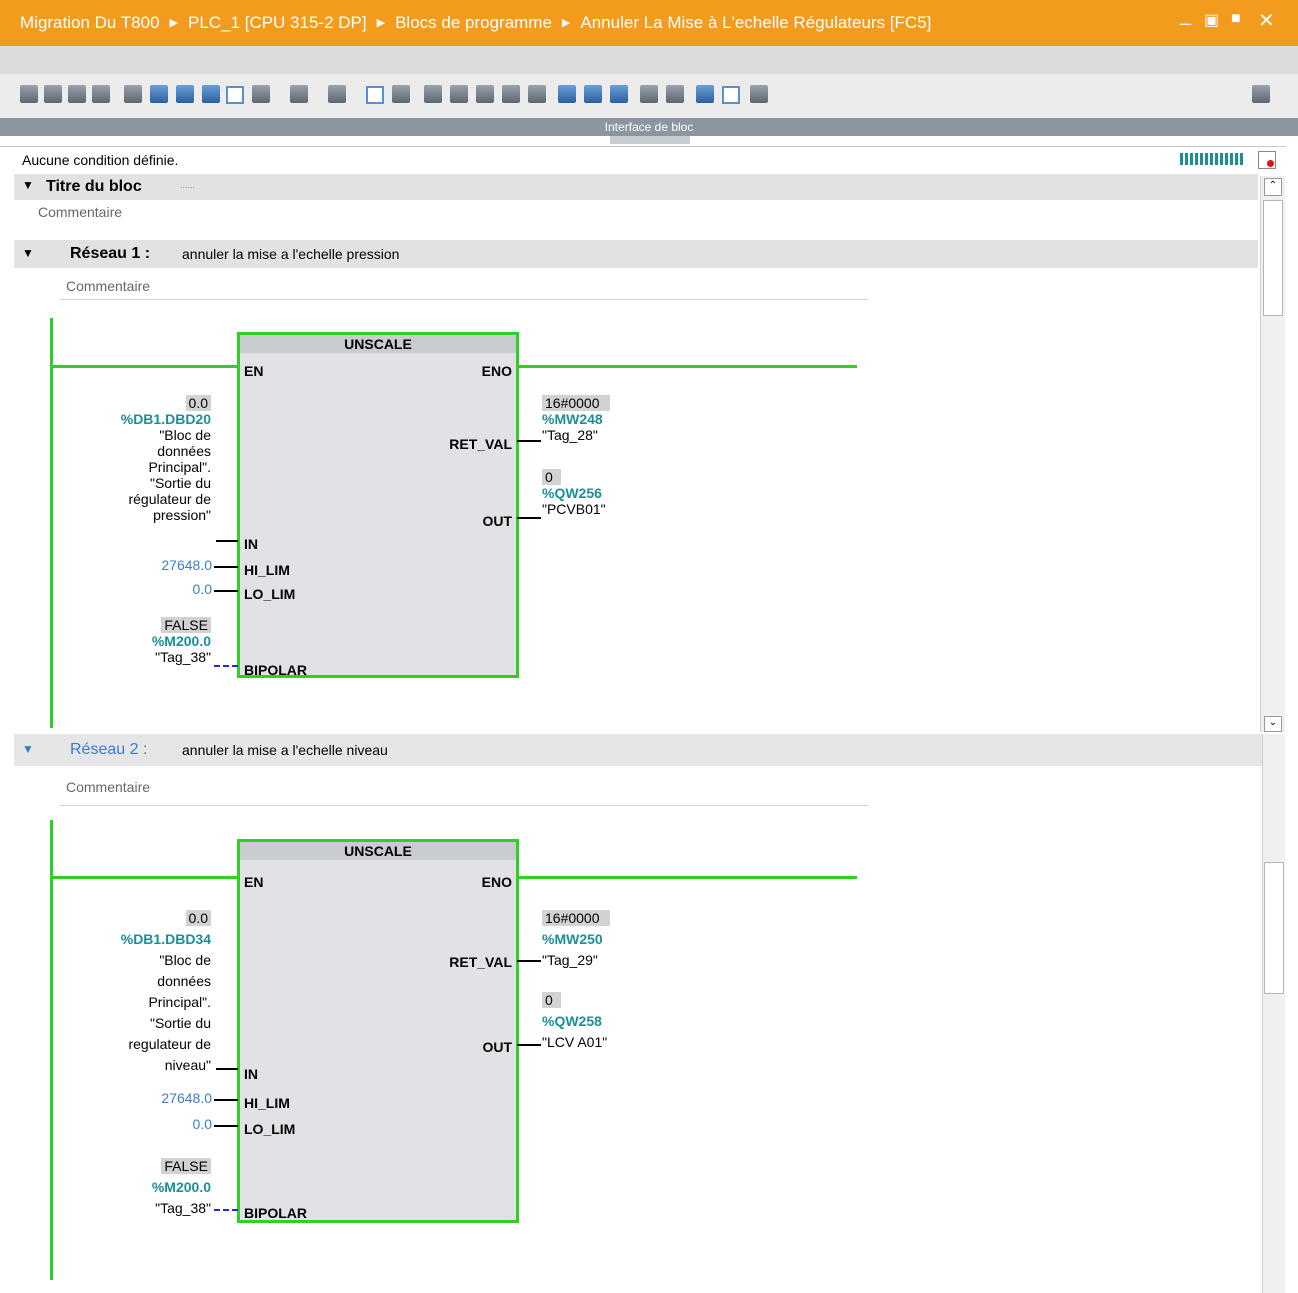 This screenshot has height=1293, width=1298. What do you see at coordinates (1273, 187) in the screenshot?
I see `scroll-up-icon: ⌃` at bounding box center [1273, 187].